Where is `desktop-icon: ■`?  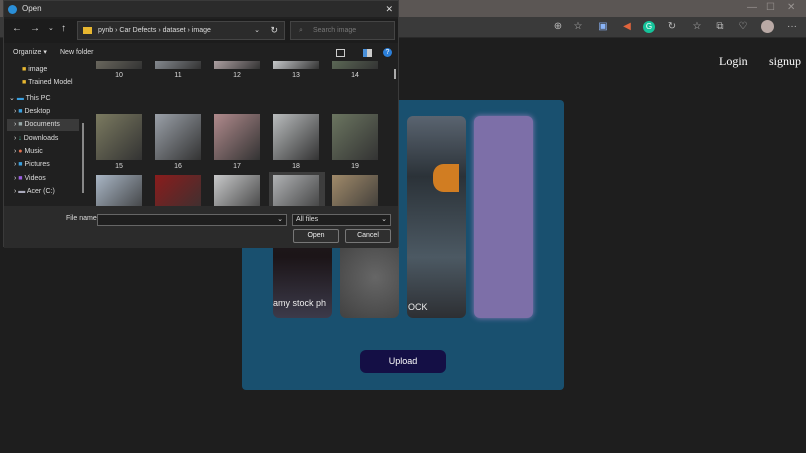 desktop-icon: ■ is located at coordinates (20, 111).